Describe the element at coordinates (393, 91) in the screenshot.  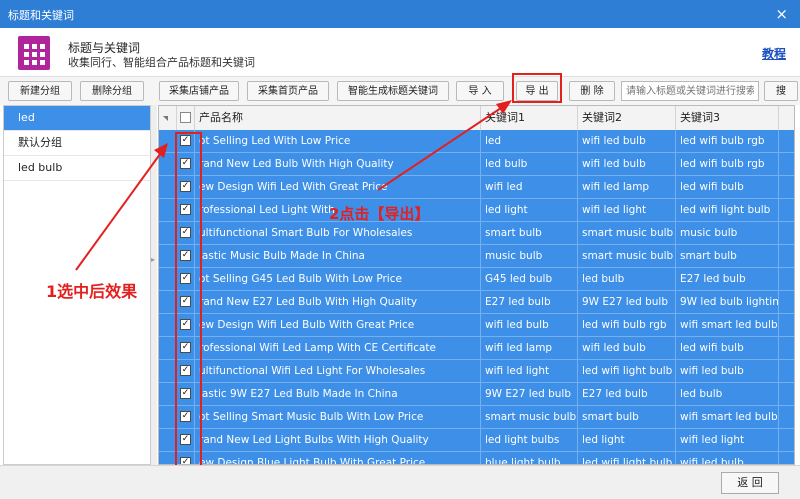
I see `smart-generate-button: 智能生成标题关键词` at that location.